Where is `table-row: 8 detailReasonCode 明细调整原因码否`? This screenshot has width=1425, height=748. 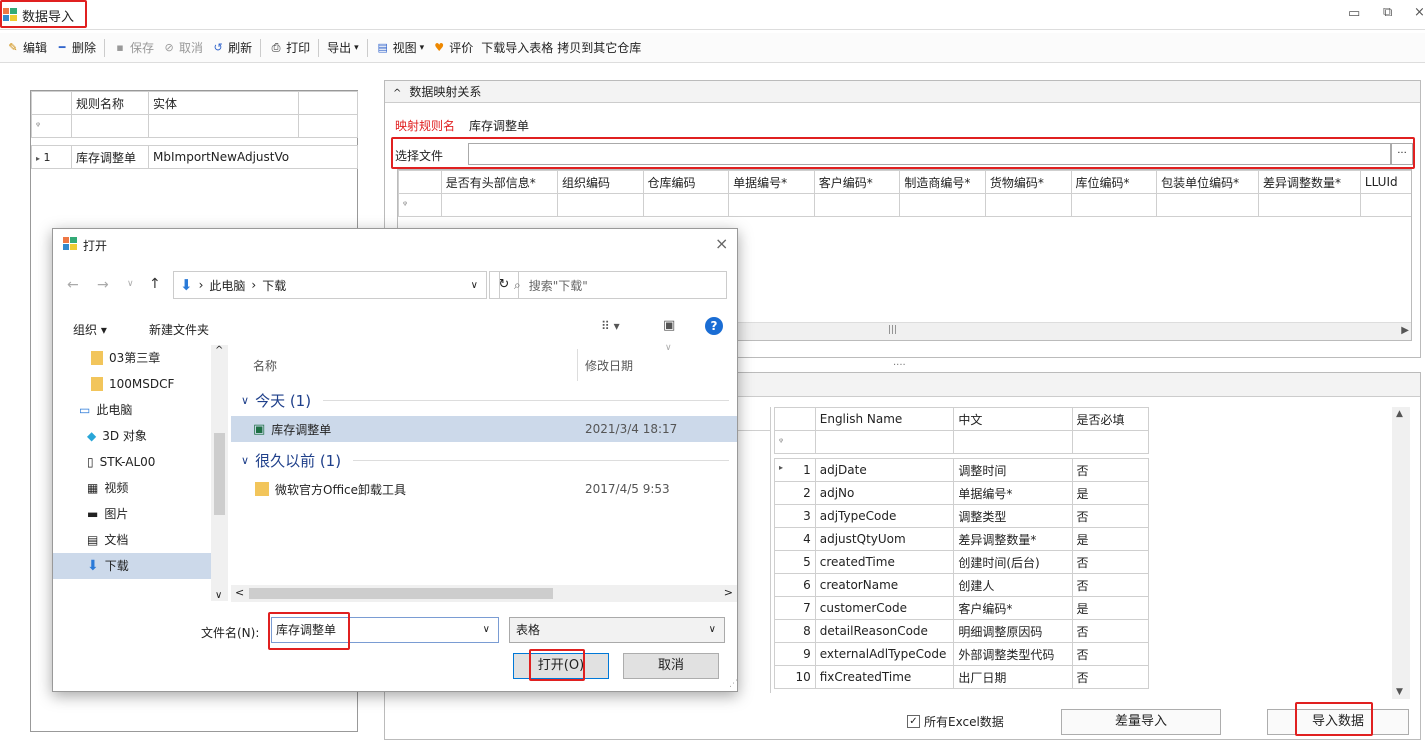 table-row: 8 detailReasonCode 明细调整原因码否 is located at coordinates (962, 631).